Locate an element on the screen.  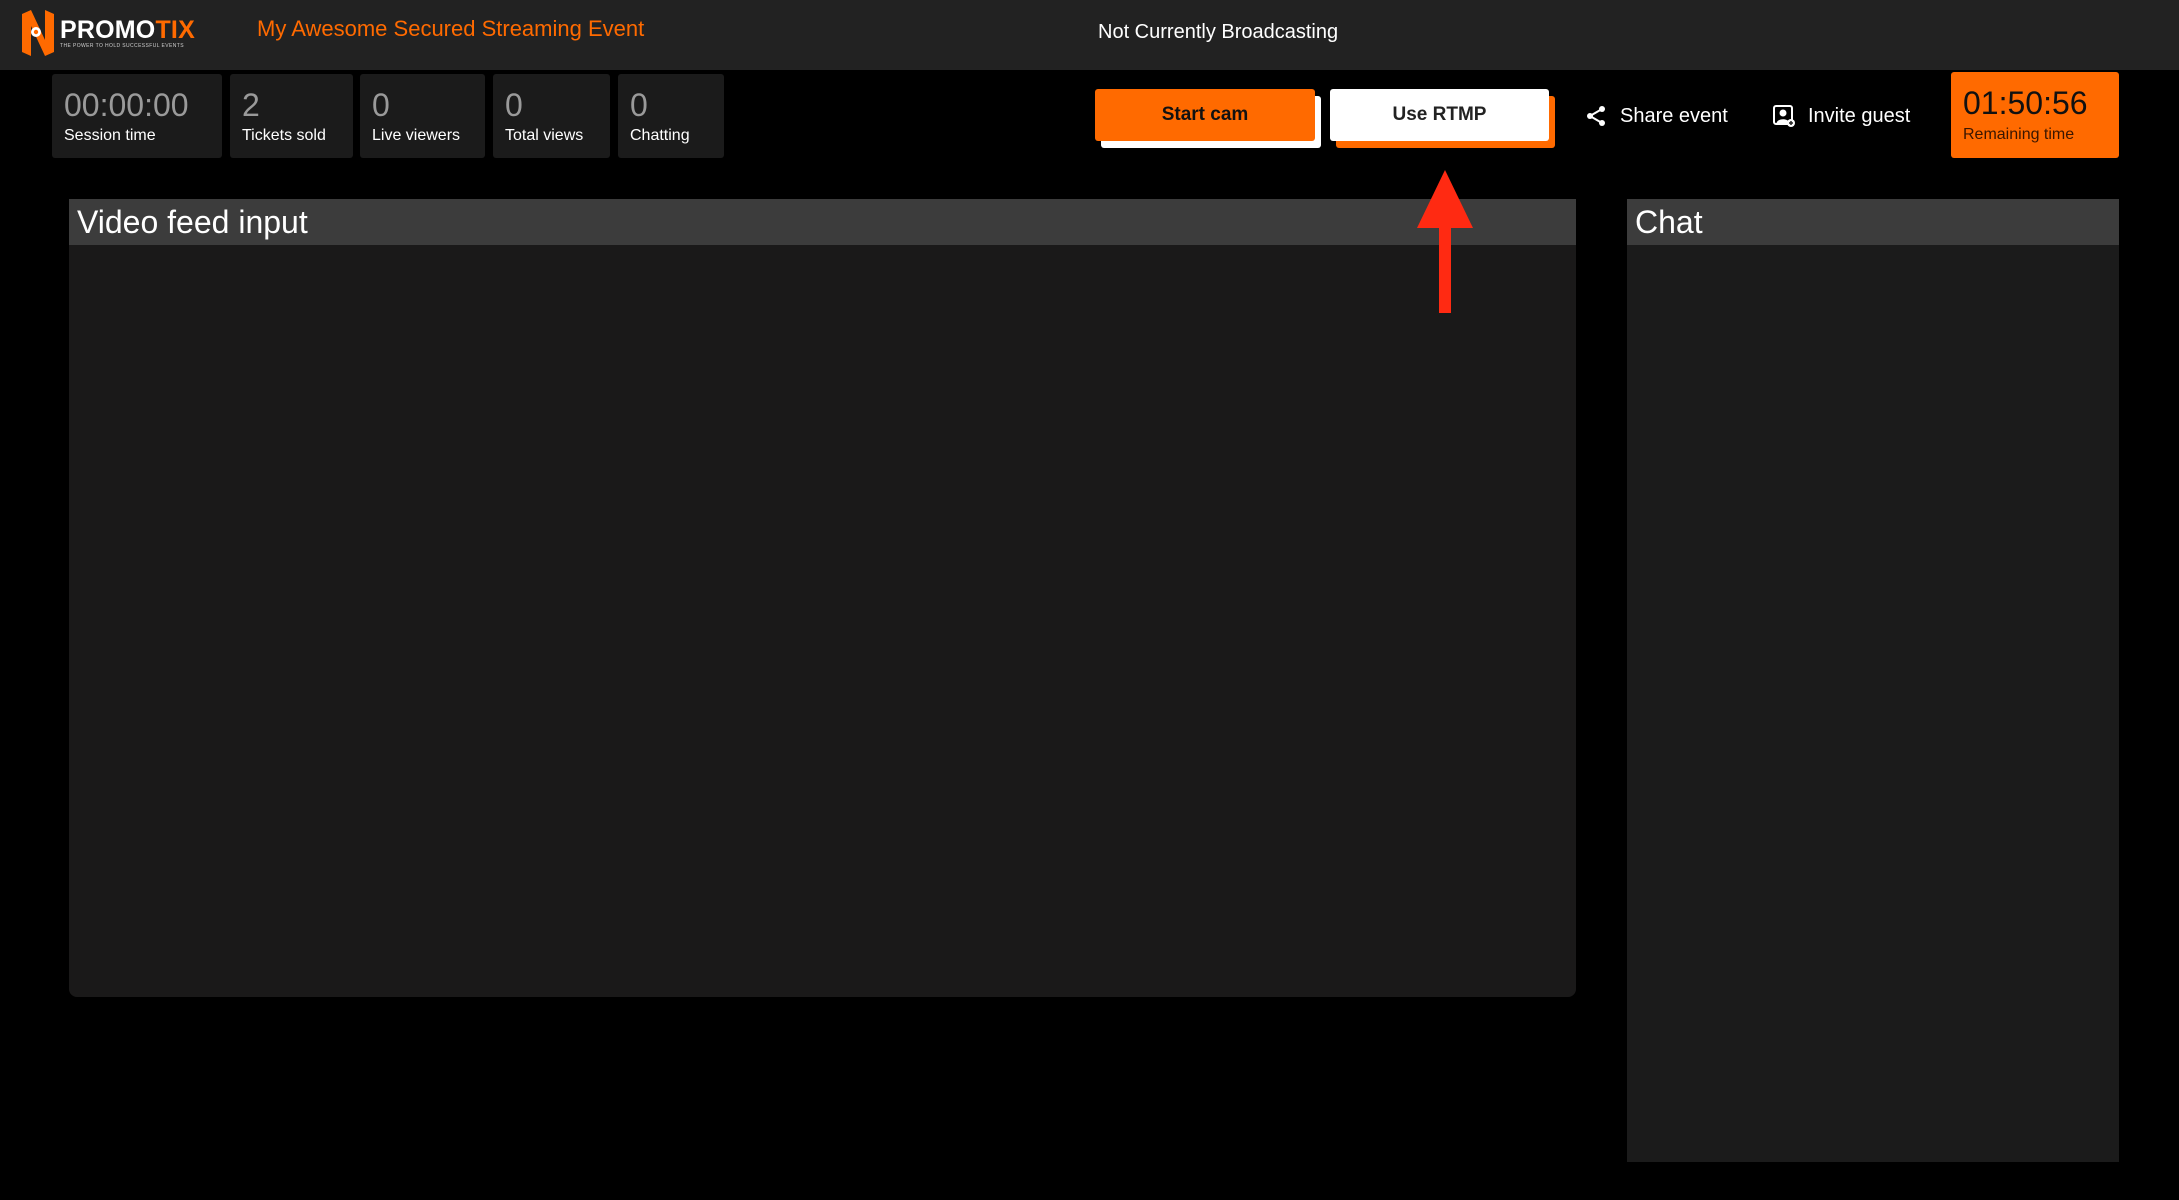
stat-label: Tickets sold is located at coordinates (284, 135).